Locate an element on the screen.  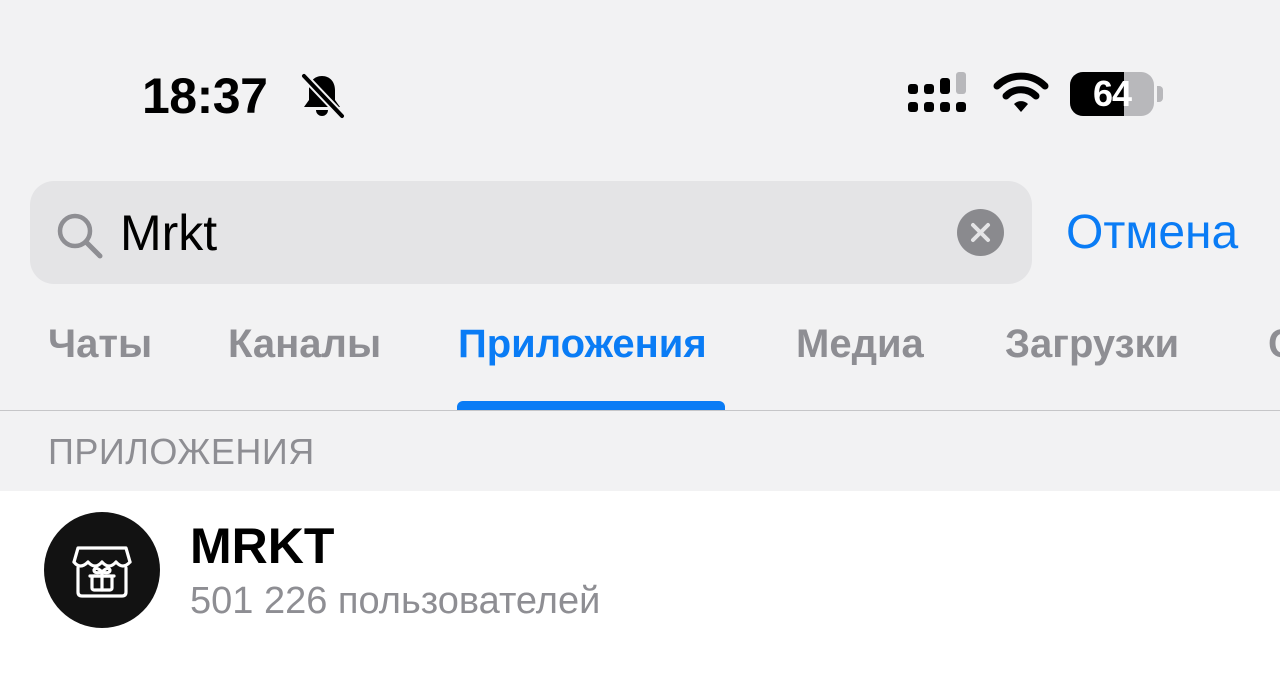
clear-search-button is located at coordinates (980, 232).